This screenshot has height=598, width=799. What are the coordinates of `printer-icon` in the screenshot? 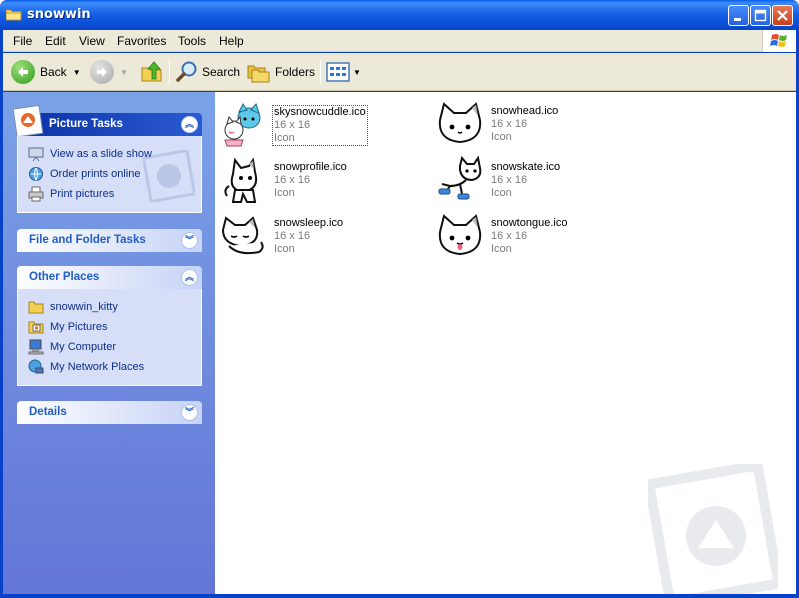 It's located at (36, 194).